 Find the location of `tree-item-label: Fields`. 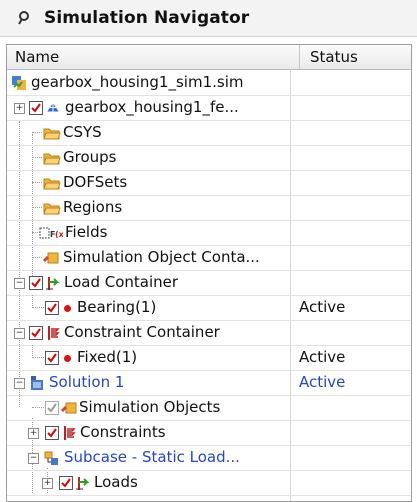

tree-item-label: Fields is located at coordinates (86, 232).